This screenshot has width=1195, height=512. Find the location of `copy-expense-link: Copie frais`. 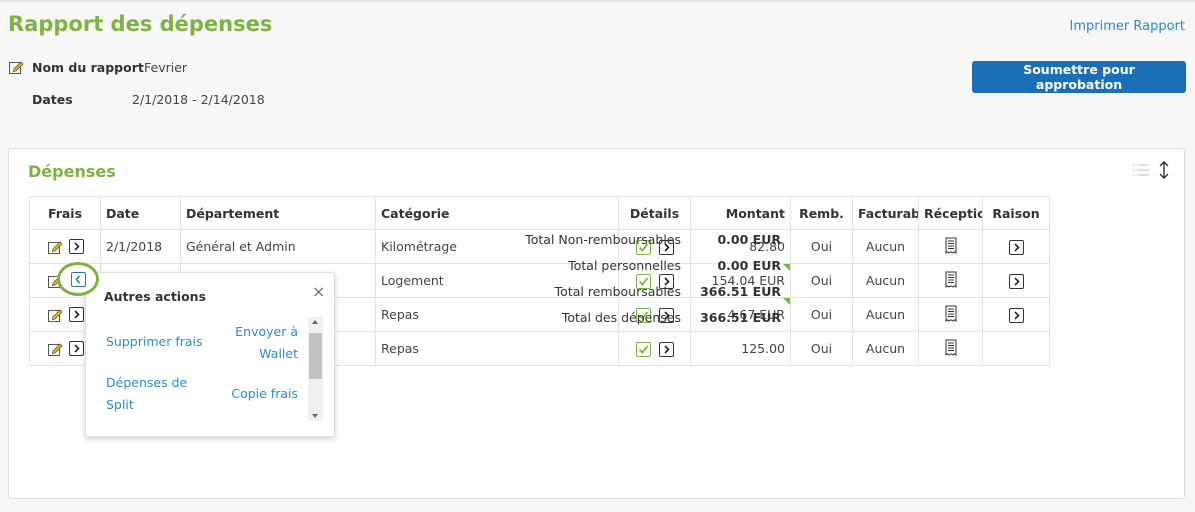

copy-expense-link: Copie frais is located at coordinates (262, 394).